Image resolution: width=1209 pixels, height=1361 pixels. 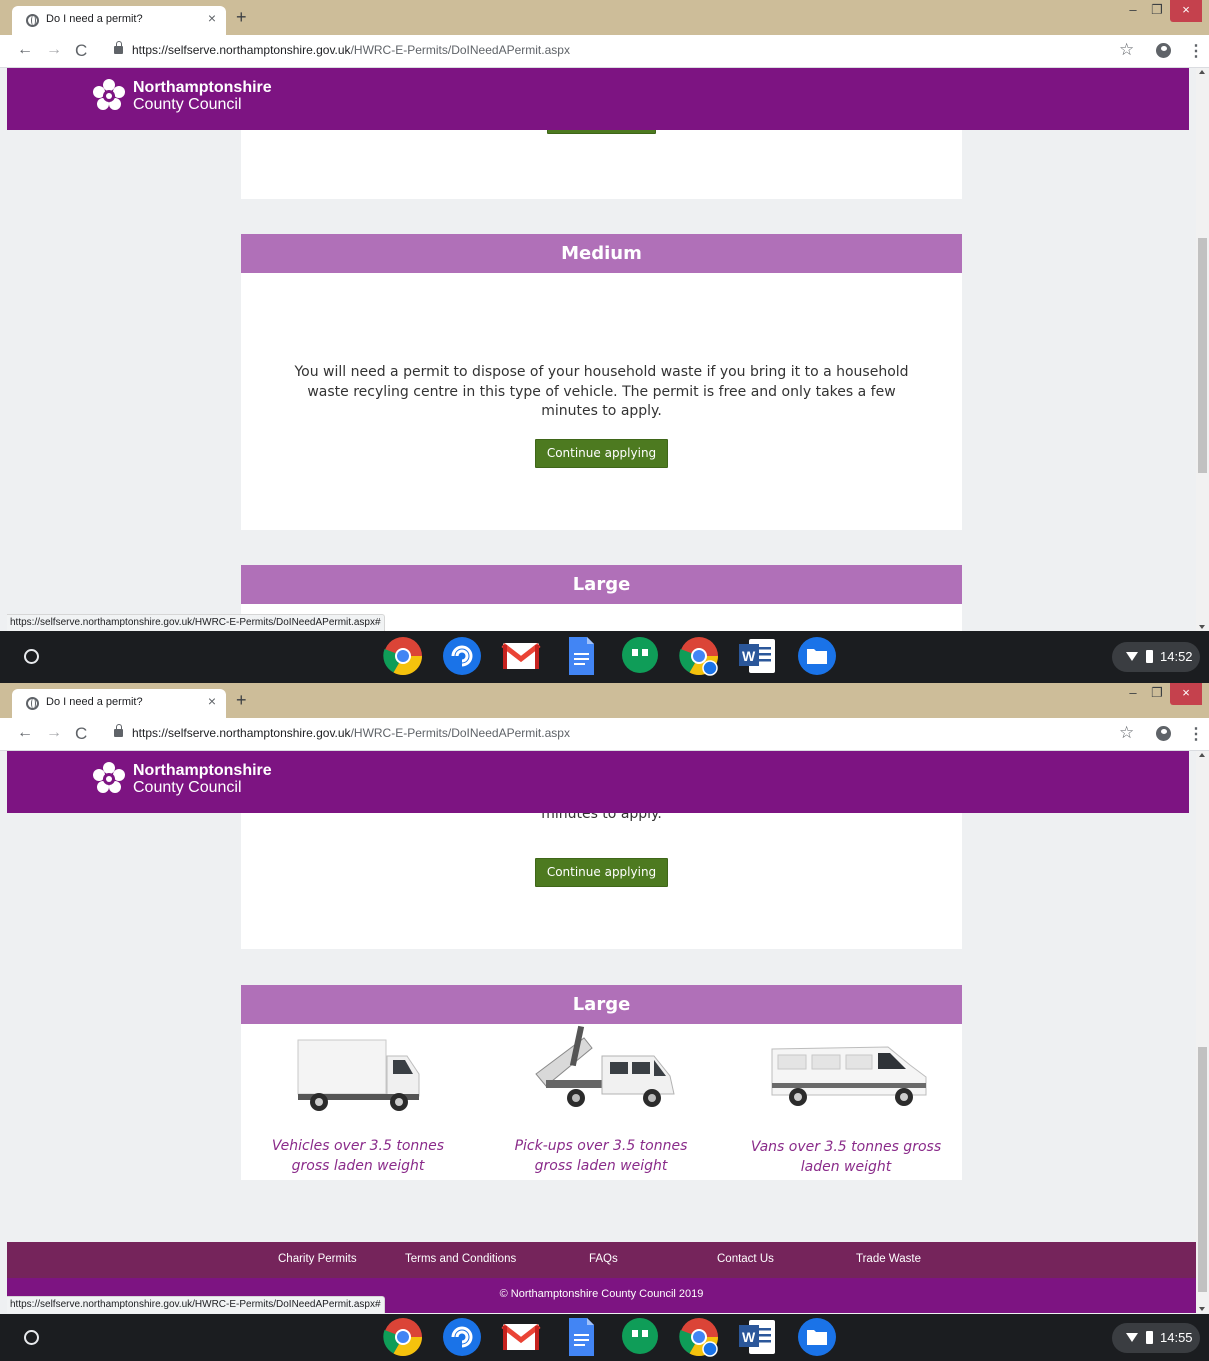 I want to click on tab-strip: Do I need a permit? × + – ❐ ×, so click(x=604, y=700).